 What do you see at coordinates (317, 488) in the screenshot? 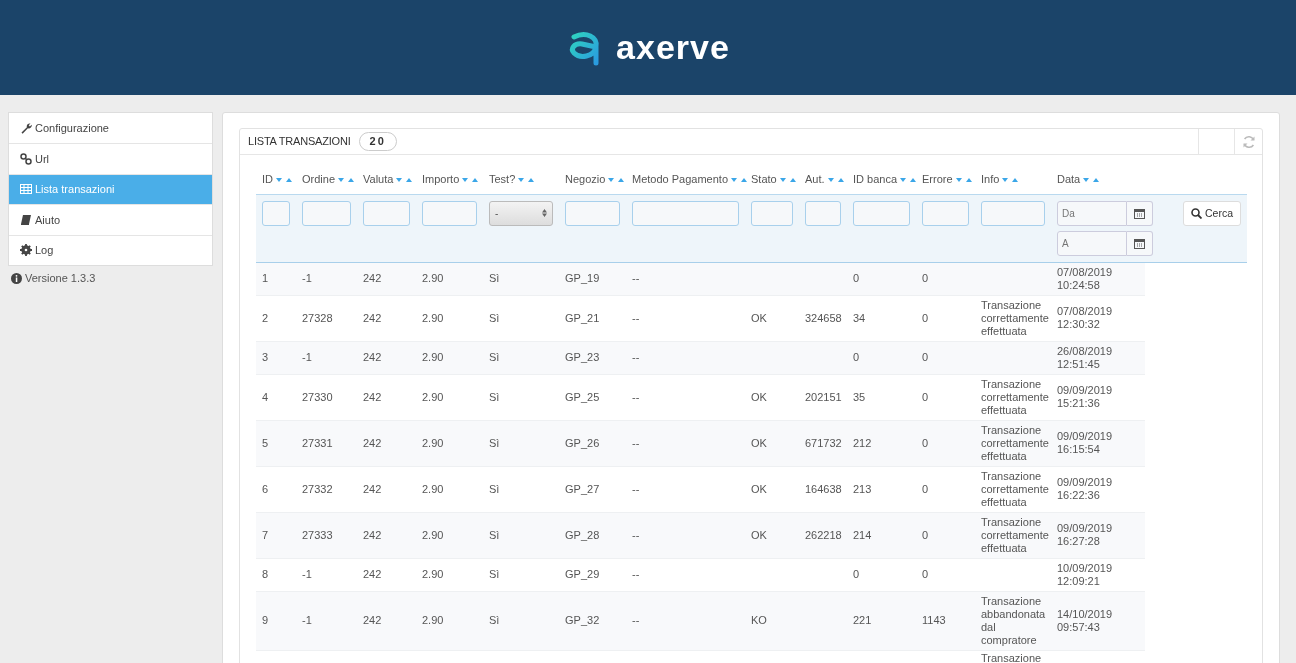
I see `table-cell: 27332` at bounding box center [317, 488].